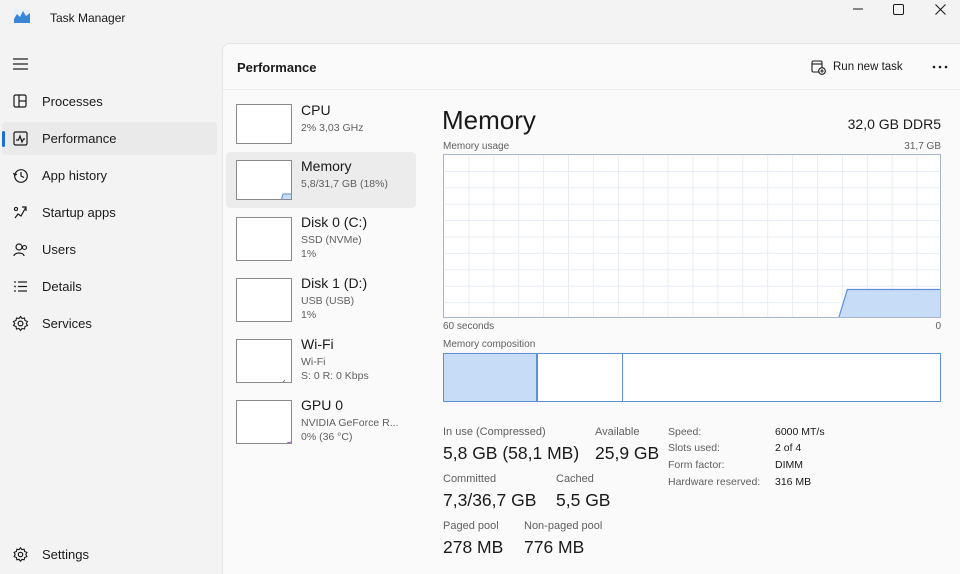 The width and height of the screenshot is (960, 574). Describe the element at coordinates (868, 67) in the screenshot. I see `run-new-task-label: Run new task` at that location.